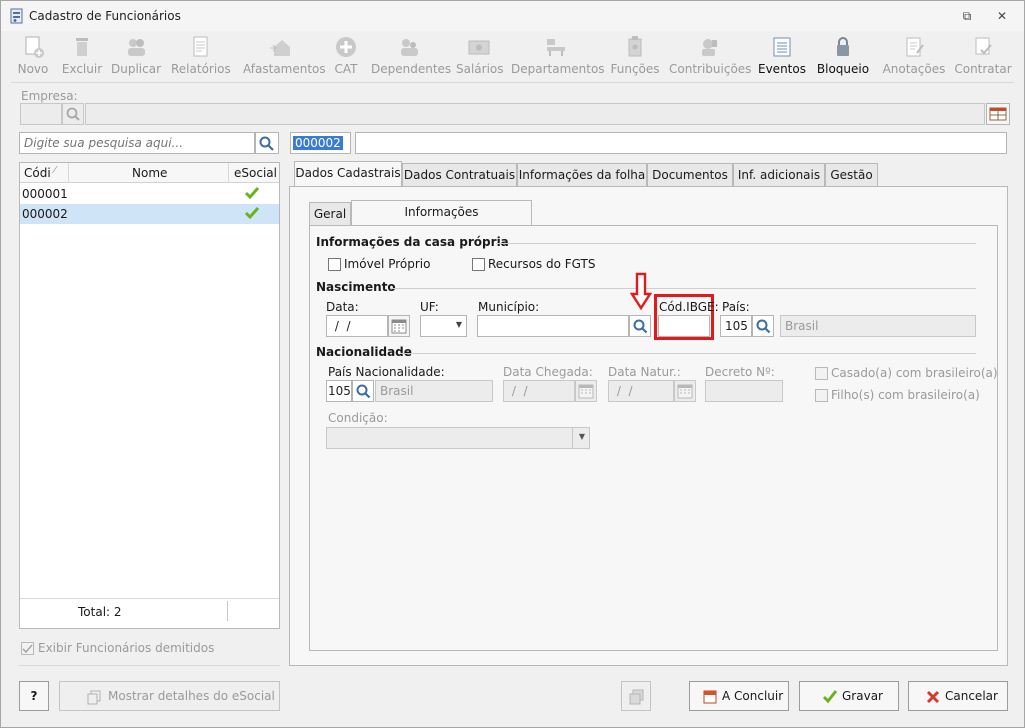 The width and height of the screenshot is (1025, 728). Describe the element at coordinates (441, 220) in the screenshot. I see `subtab-informacoes-complementares: Informações Complementares` at that location.